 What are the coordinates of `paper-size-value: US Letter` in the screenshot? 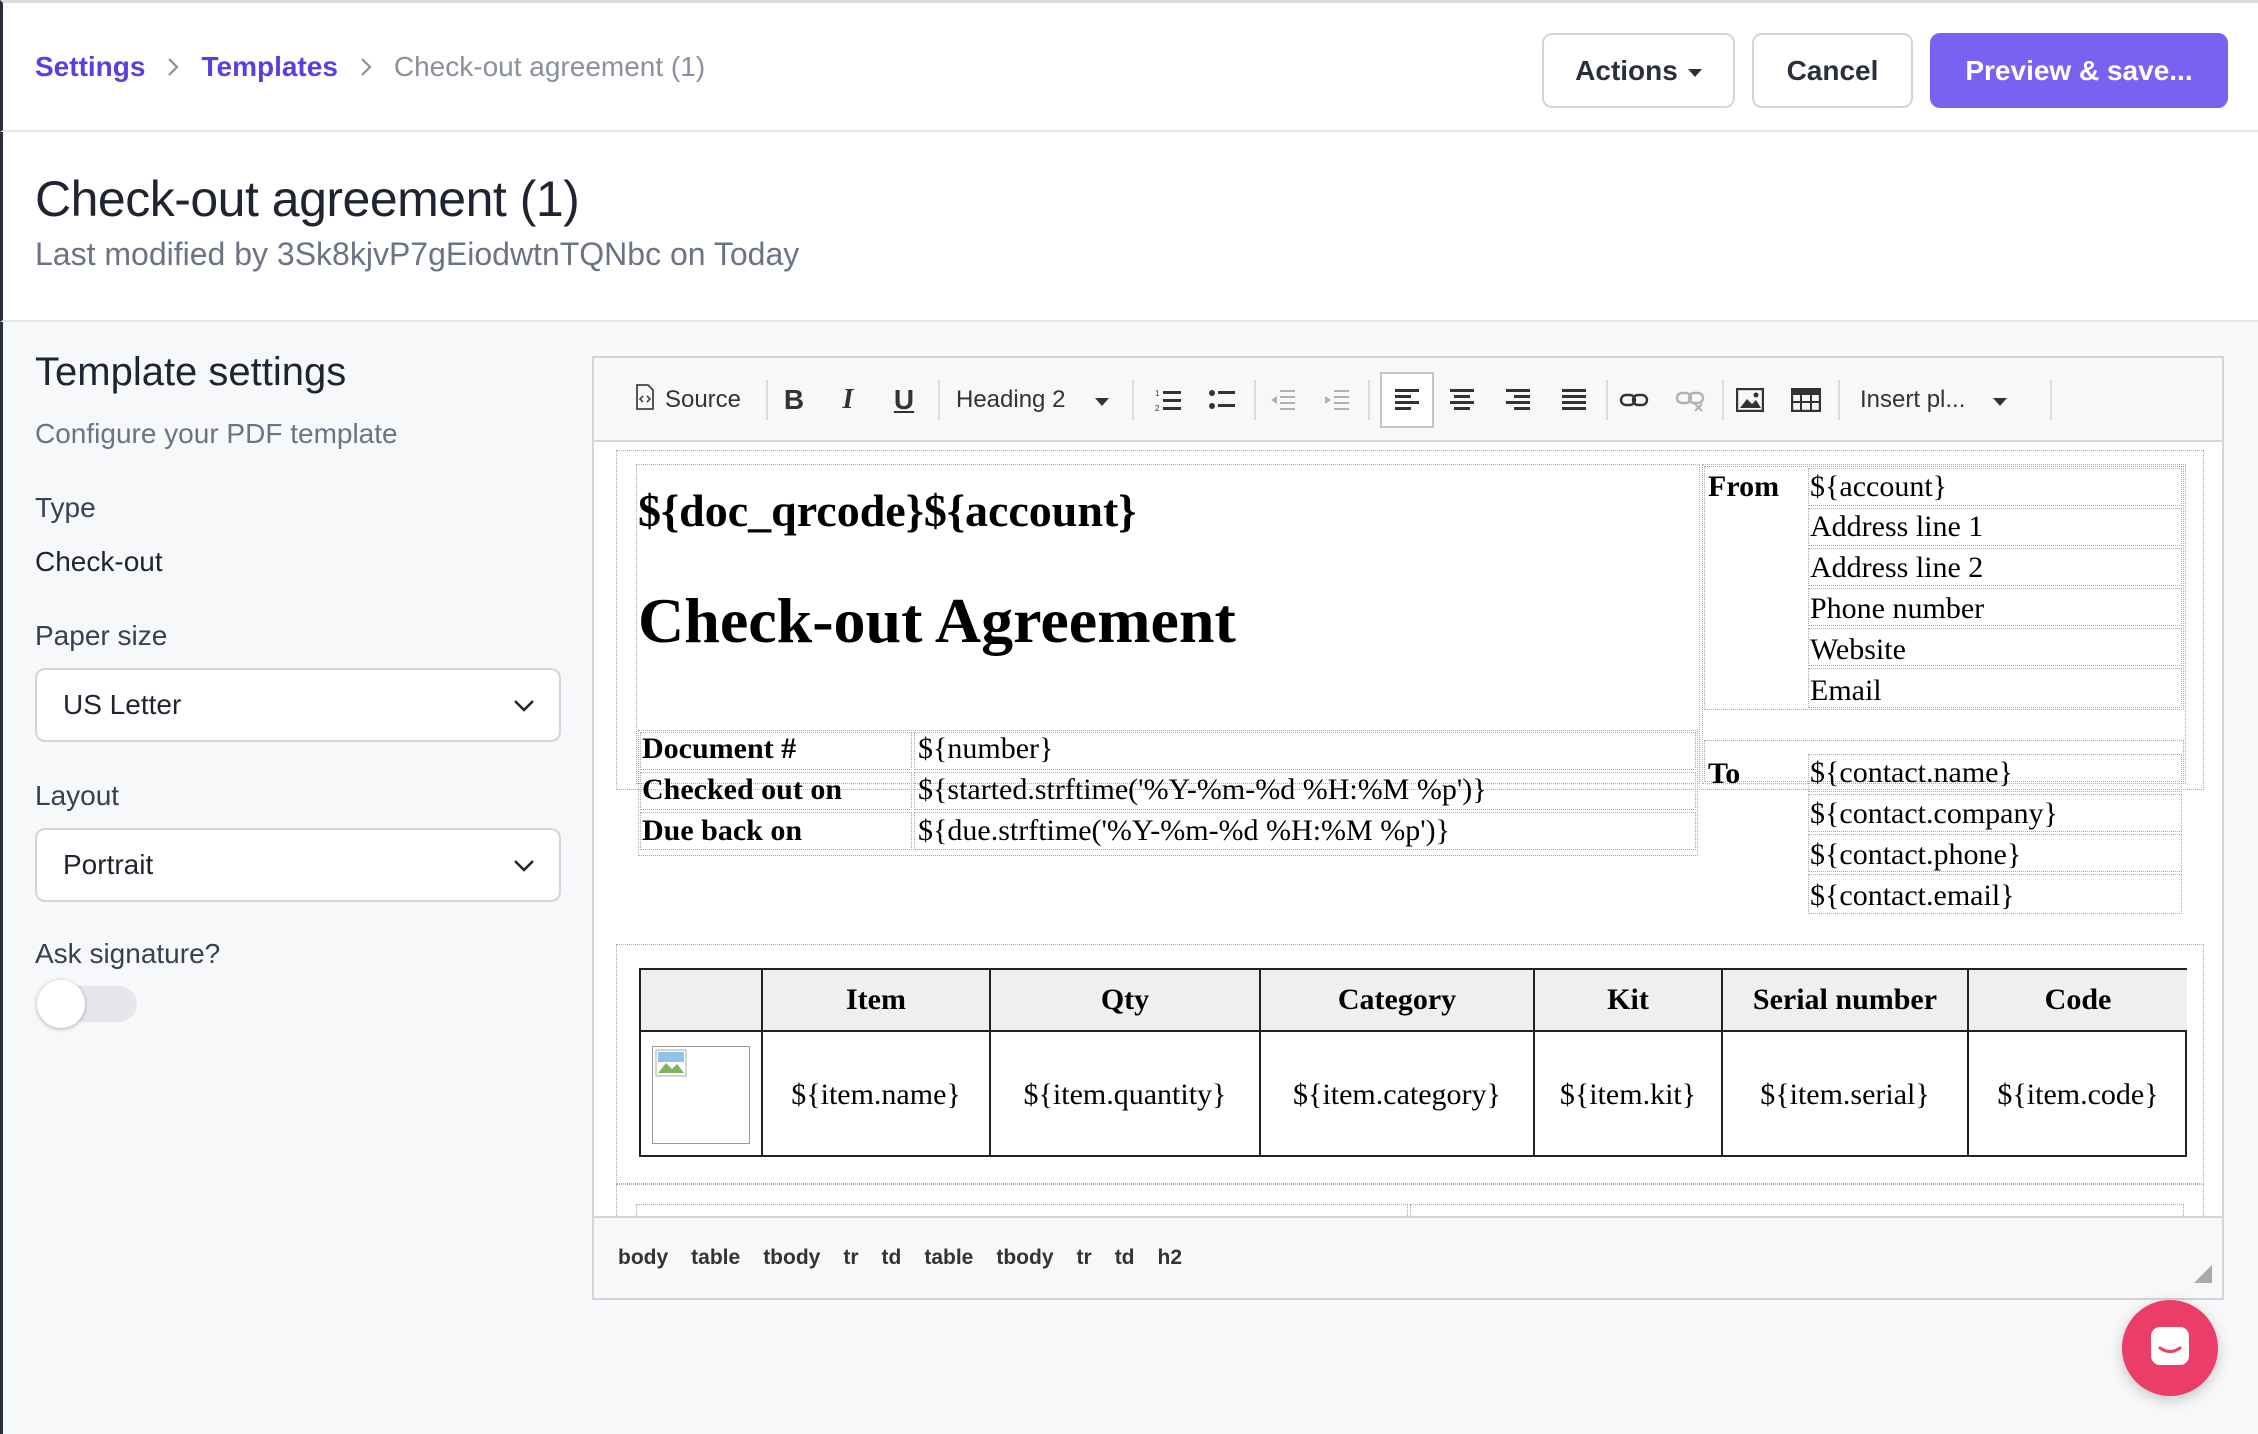 It's located at (122, 704).